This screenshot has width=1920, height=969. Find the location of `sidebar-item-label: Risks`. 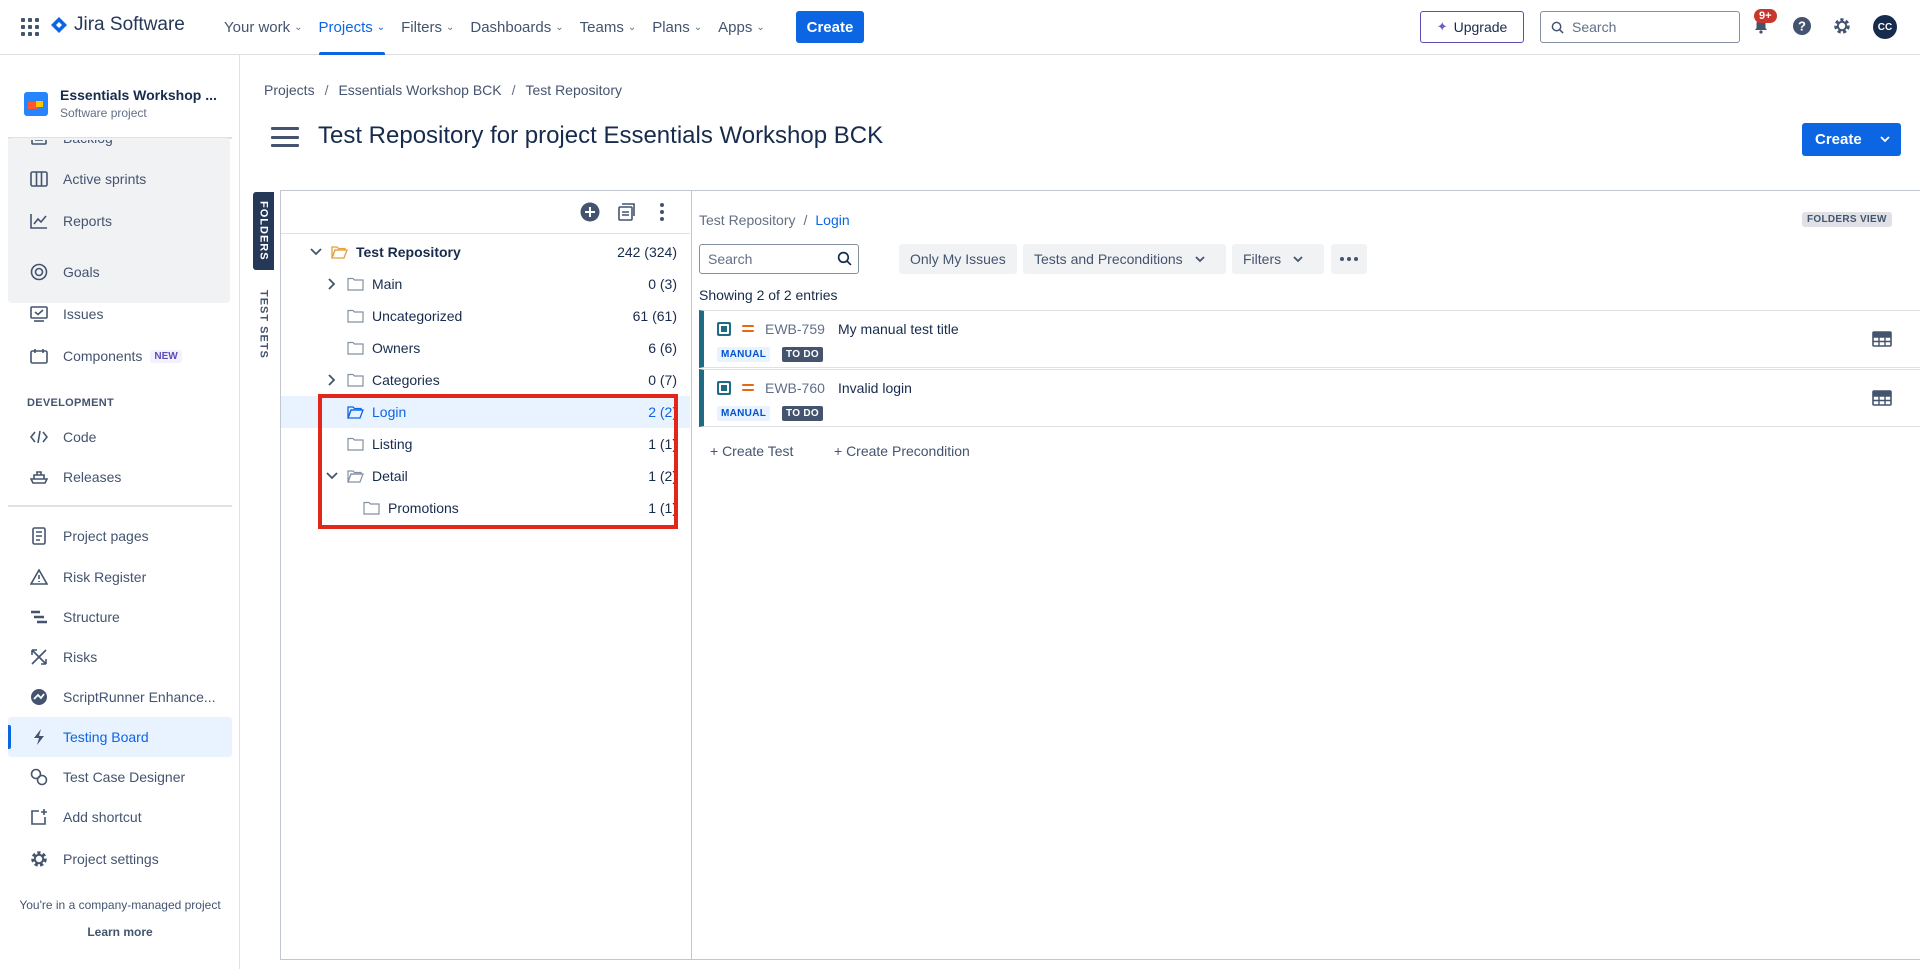

sidebar-item-label: Risks is located at coordinates (80, 657).